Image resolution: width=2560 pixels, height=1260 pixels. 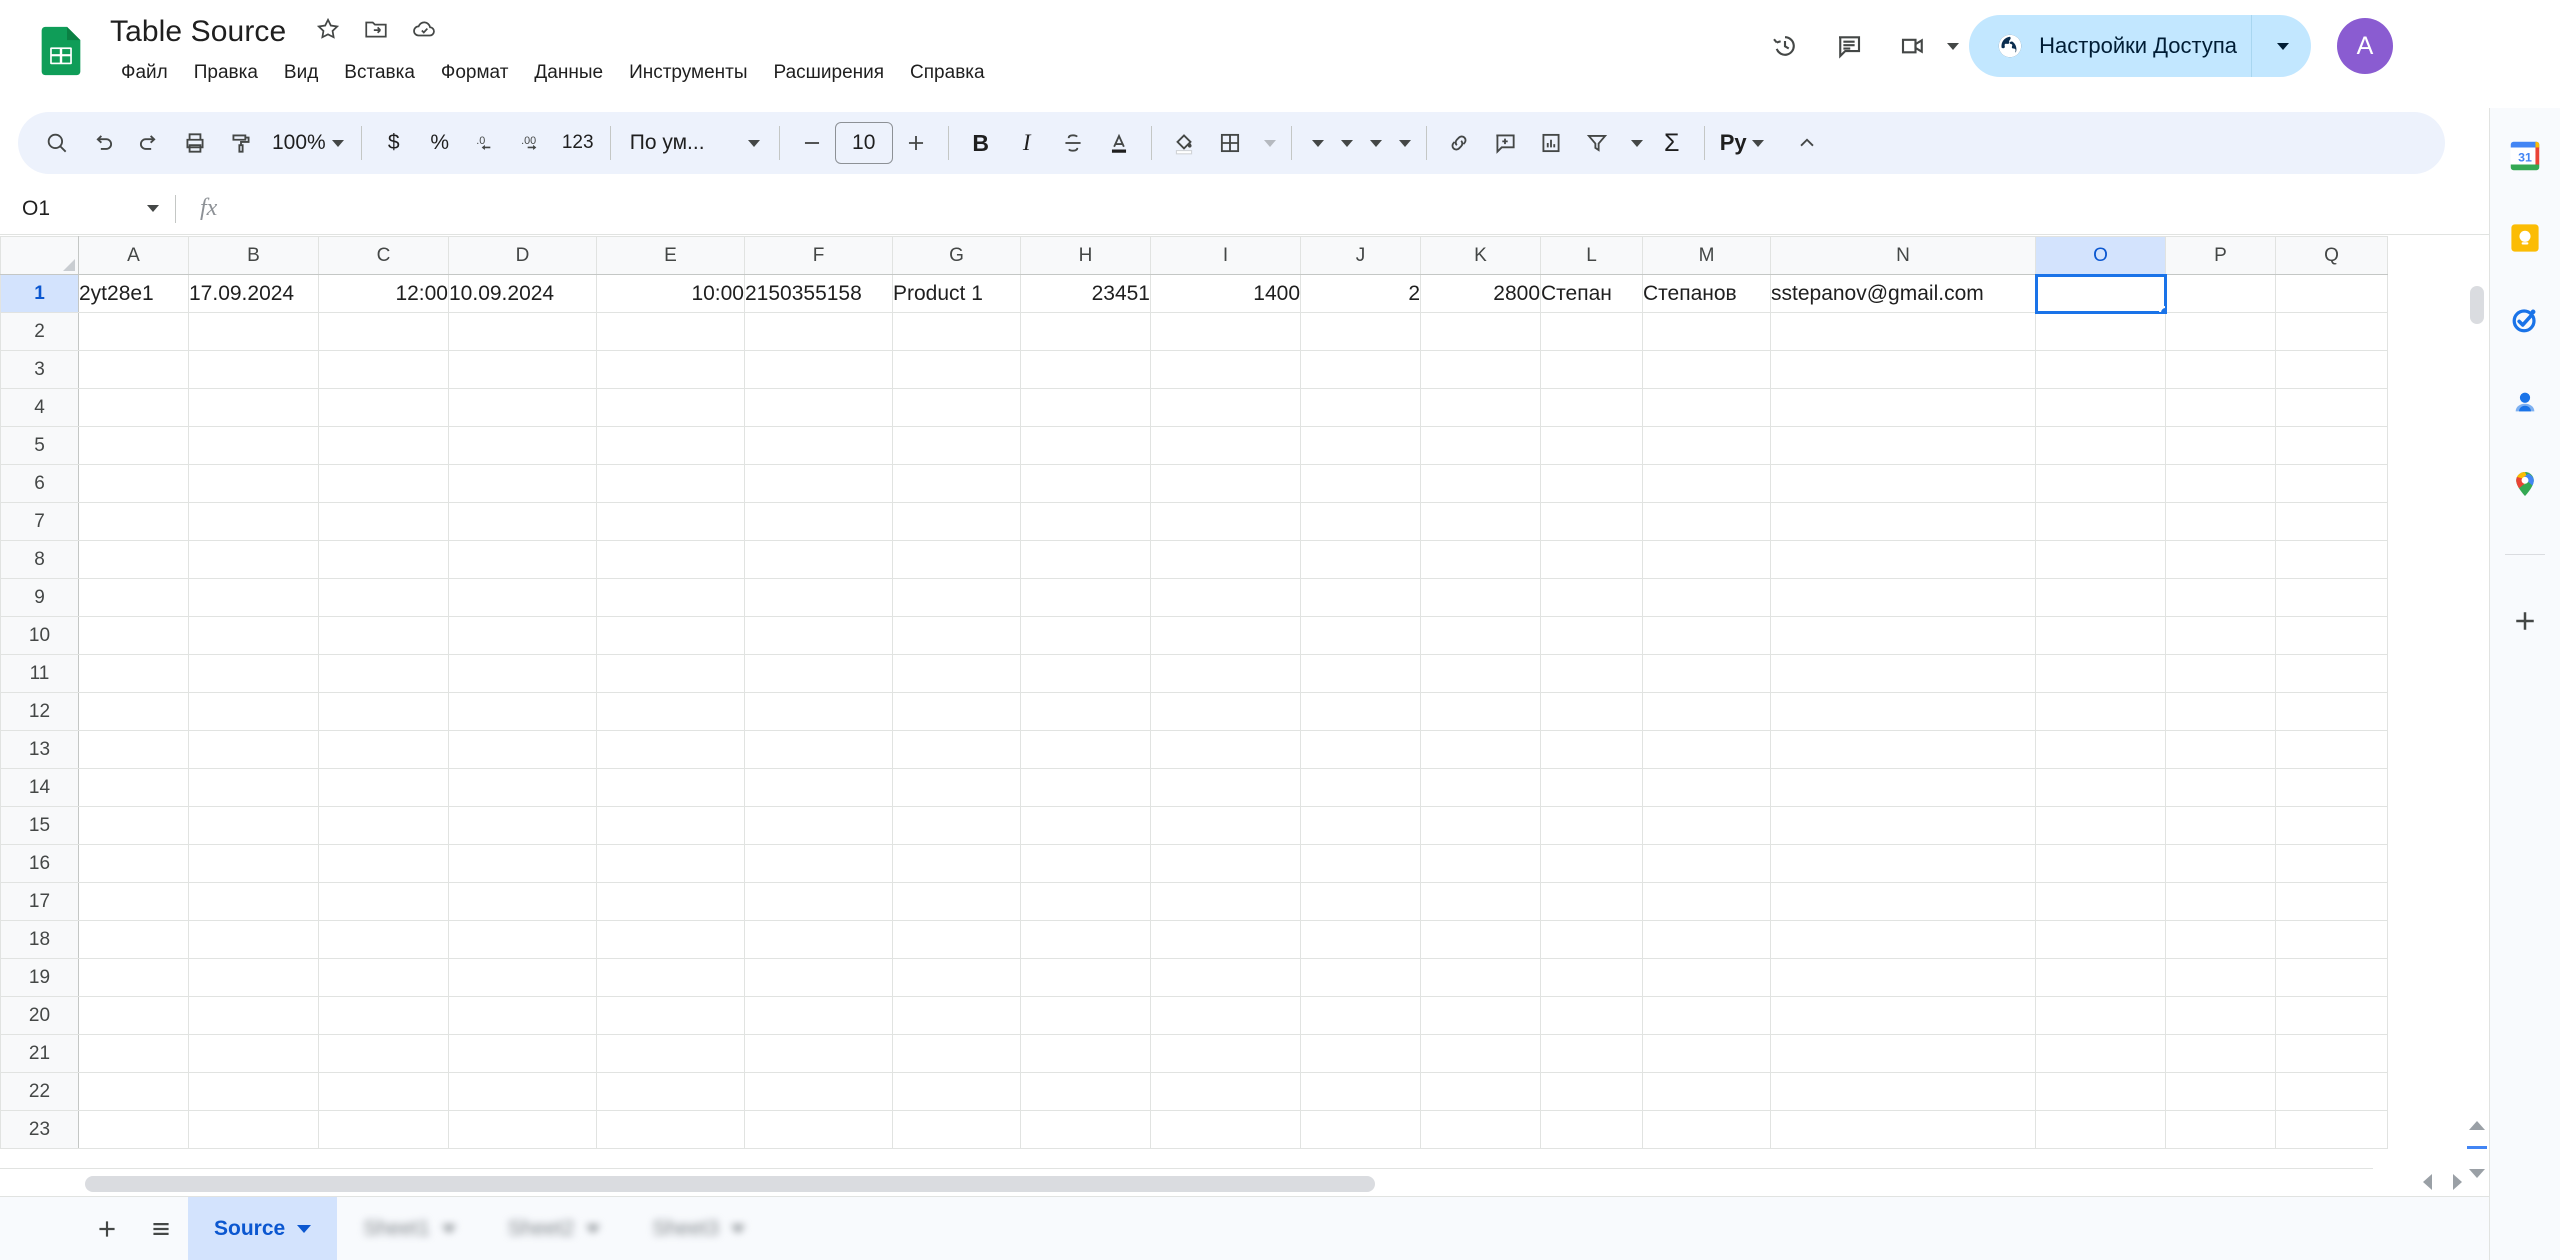 I want to click on cell-a2, so click(x=133, y=331).